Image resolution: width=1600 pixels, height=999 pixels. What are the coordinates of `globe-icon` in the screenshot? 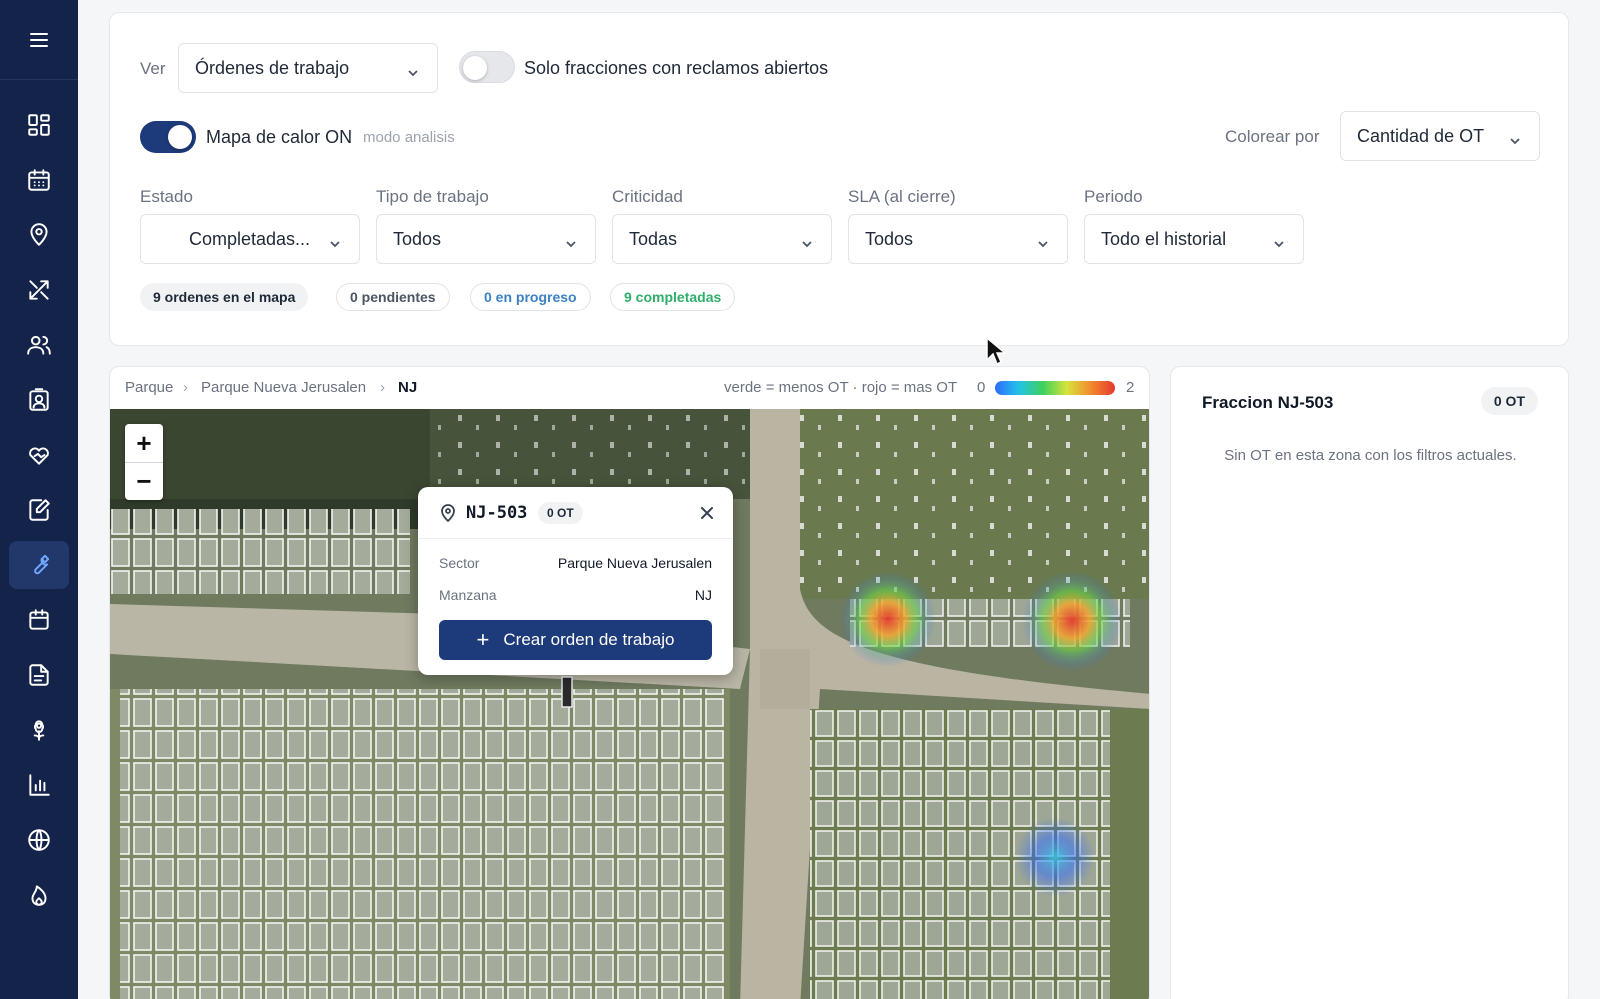 It's located at (39, 840).